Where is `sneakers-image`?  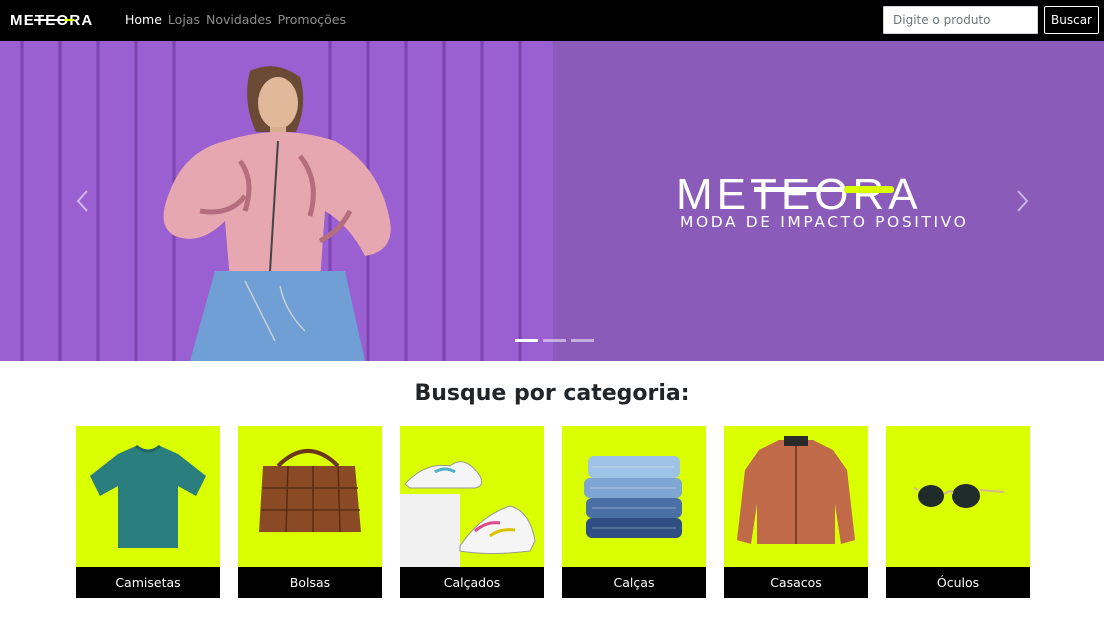
sneakers-image is located at coordinates (468, 514).